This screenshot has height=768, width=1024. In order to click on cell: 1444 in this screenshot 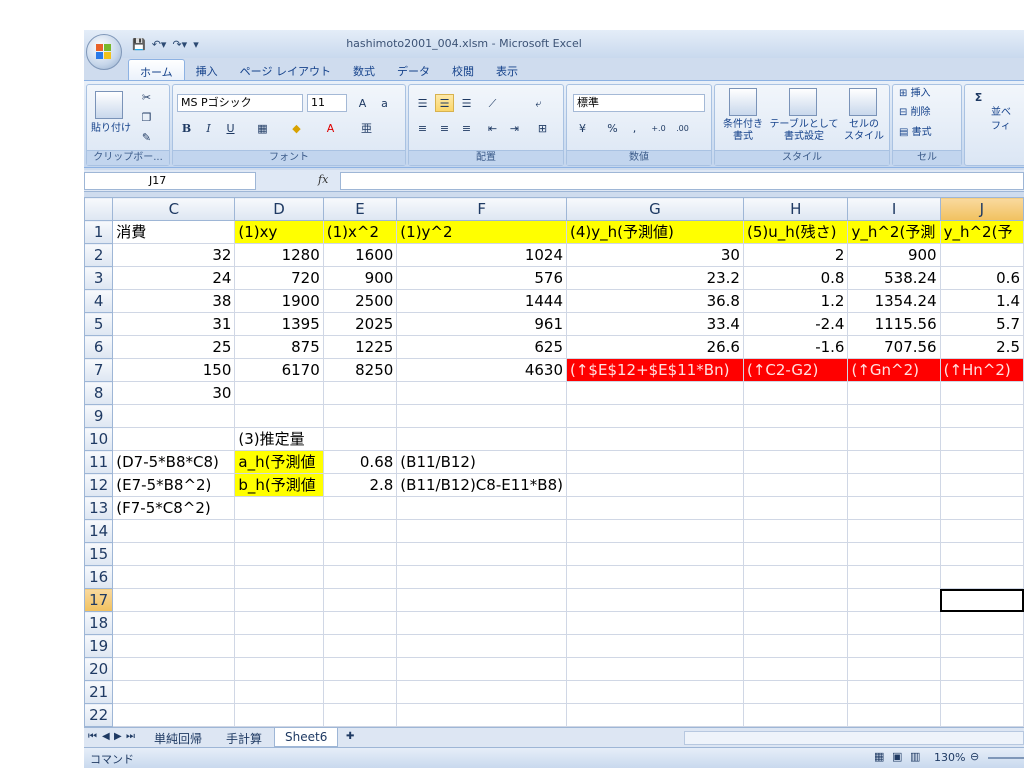, I will do `click(481, 301)`.